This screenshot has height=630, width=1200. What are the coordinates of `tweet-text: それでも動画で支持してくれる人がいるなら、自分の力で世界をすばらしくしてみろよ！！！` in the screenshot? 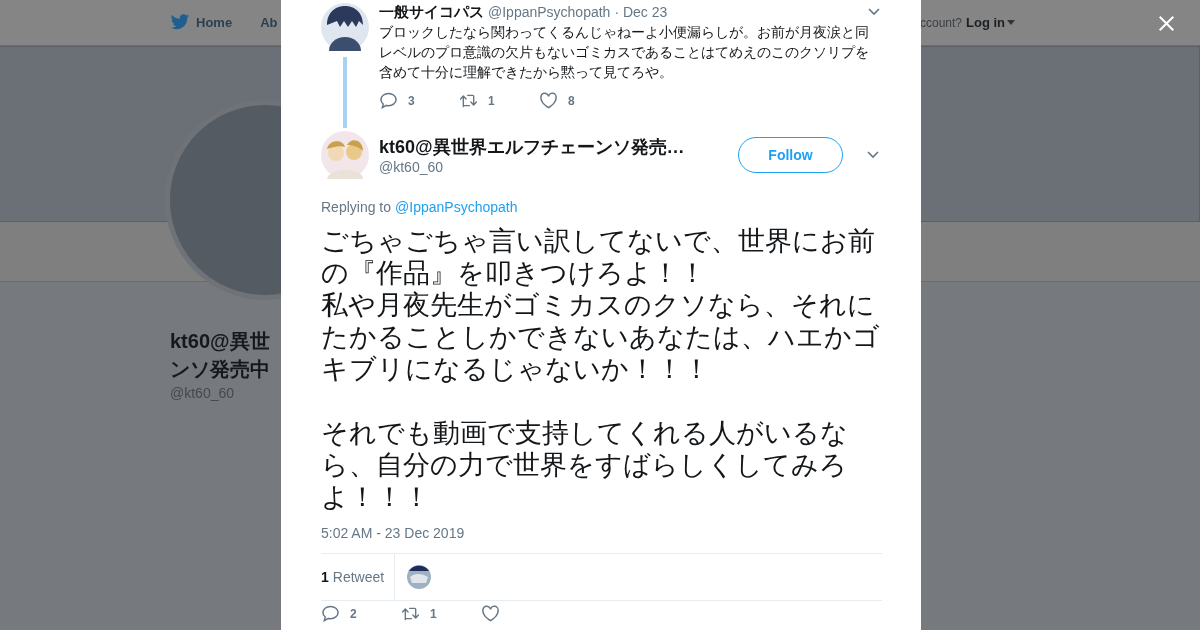 It's located at (585, 465).